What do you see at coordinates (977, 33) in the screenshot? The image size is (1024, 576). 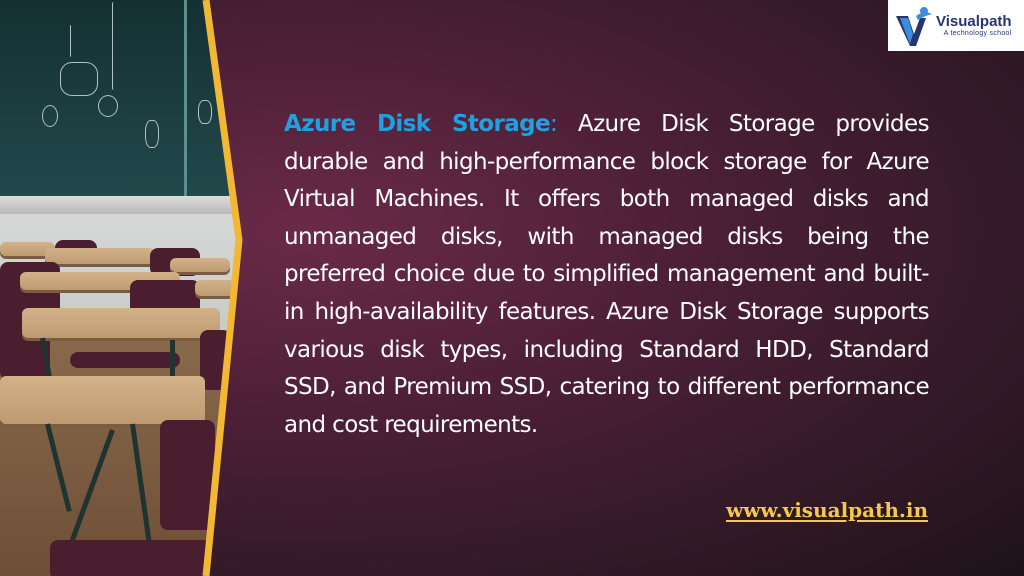 I see `logo-tagline: A technology school` at bounding box center [977, 33].